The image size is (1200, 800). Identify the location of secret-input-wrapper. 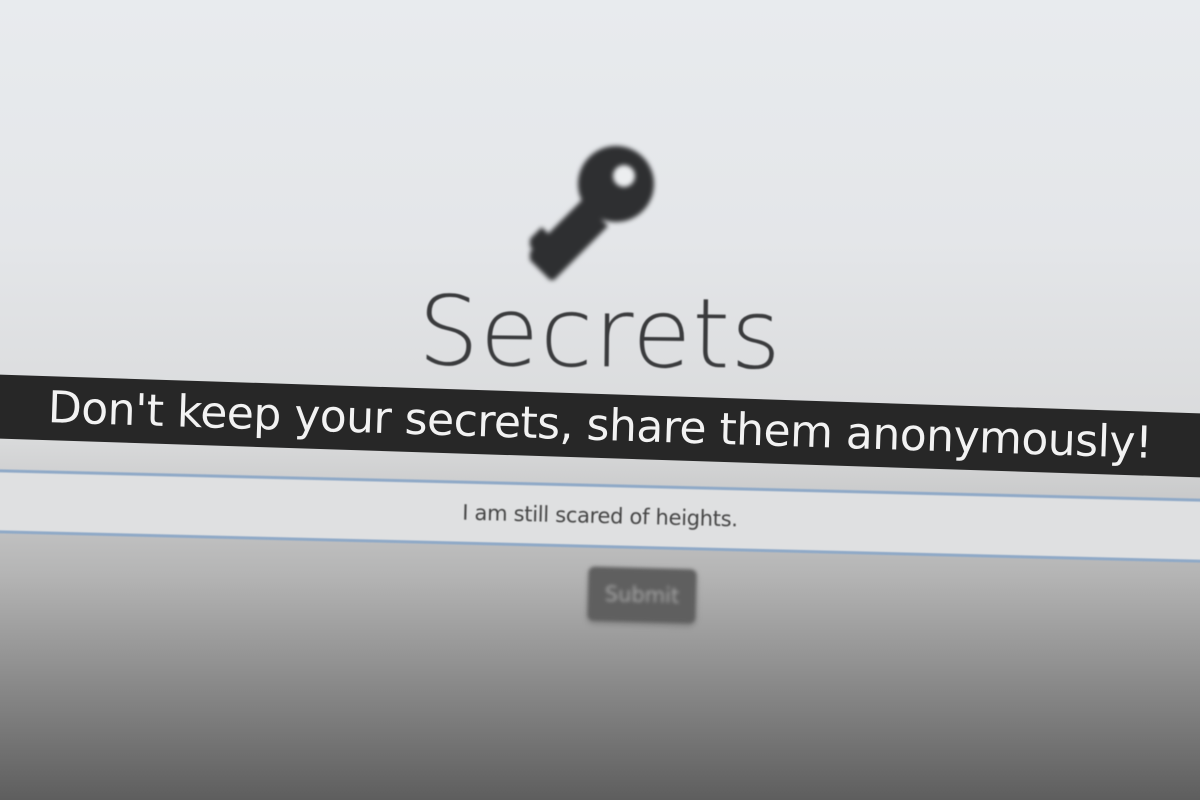
(600, 516).